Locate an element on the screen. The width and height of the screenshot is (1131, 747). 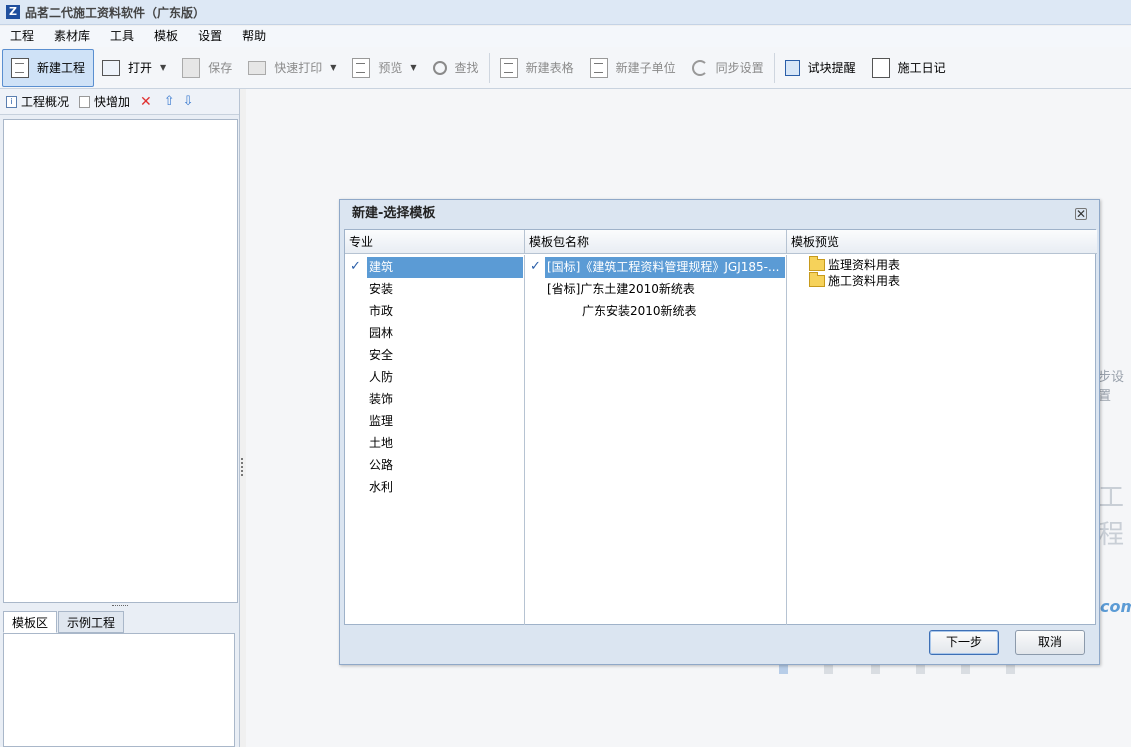
bottom-tabs: 模板区 示例工程 is located at coordinates (64, 622).